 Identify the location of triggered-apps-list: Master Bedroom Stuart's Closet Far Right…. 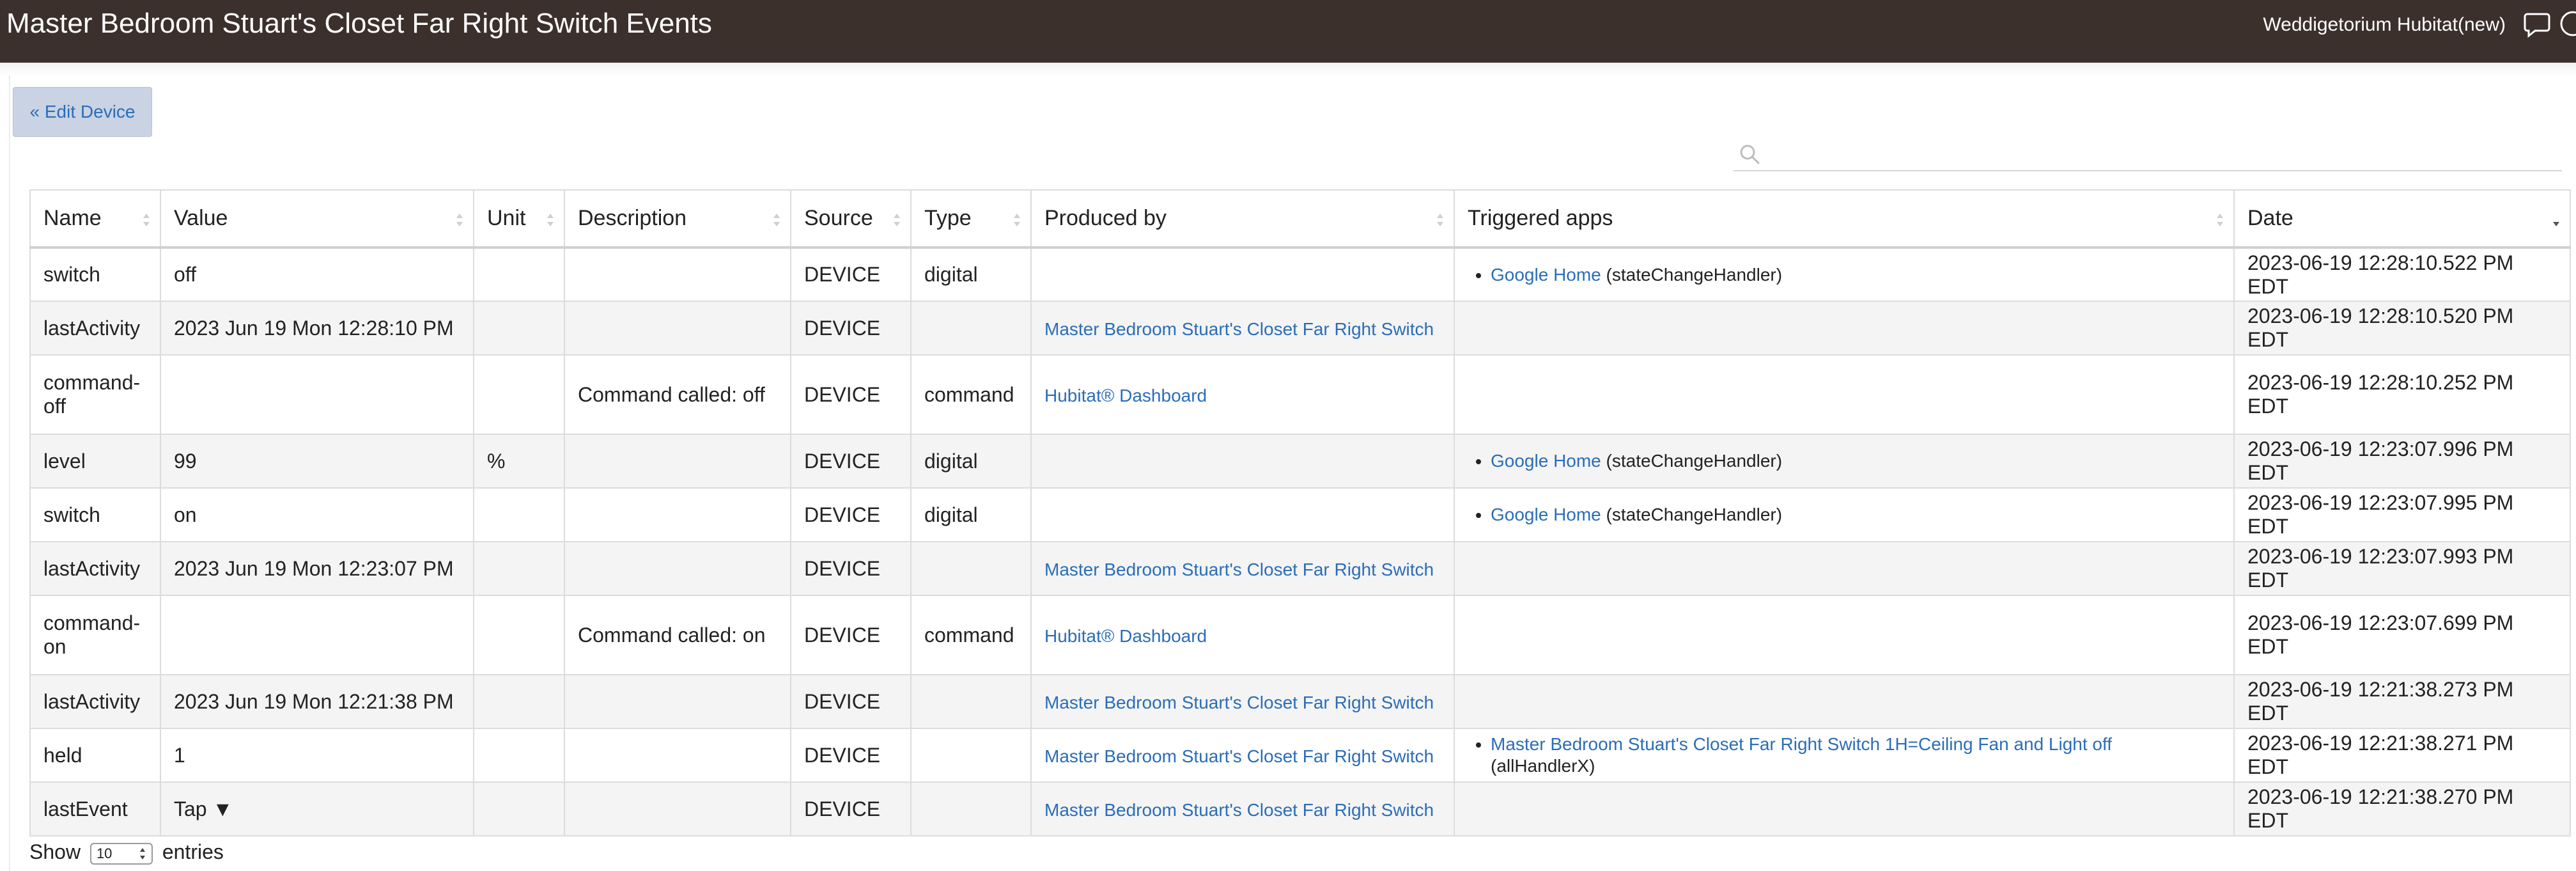
(1845, 755).